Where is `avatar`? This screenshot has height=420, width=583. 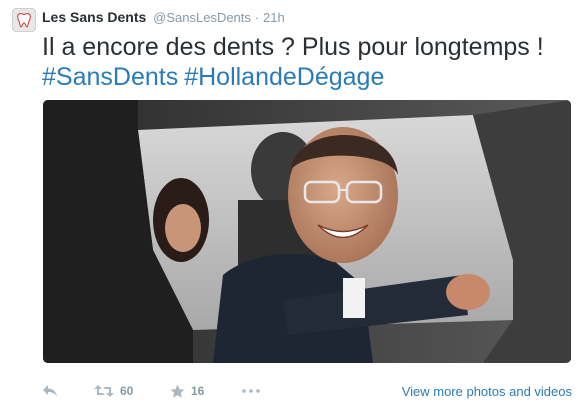 avatar is located at coordinates (24, 20).